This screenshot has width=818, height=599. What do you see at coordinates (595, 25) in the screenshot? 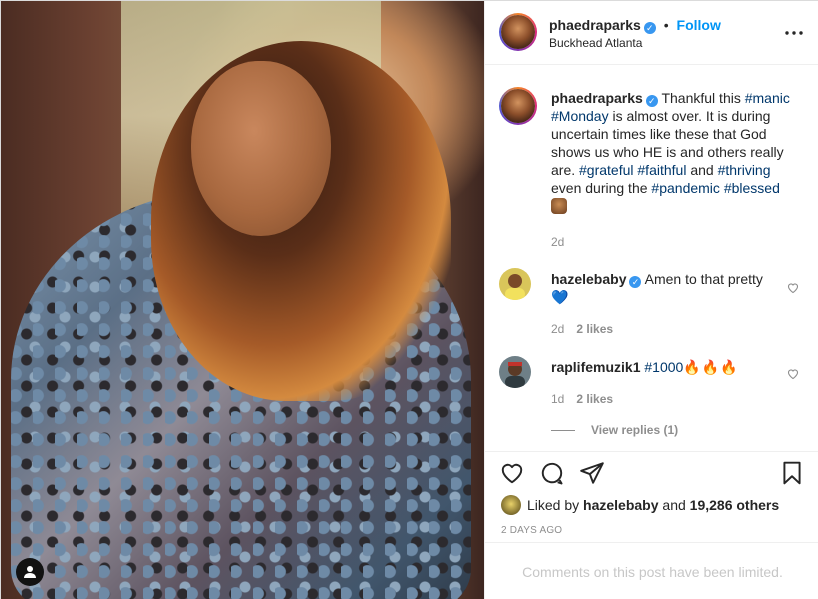
I see `author-username: phaedraparks` at bounding box center [595, 25].